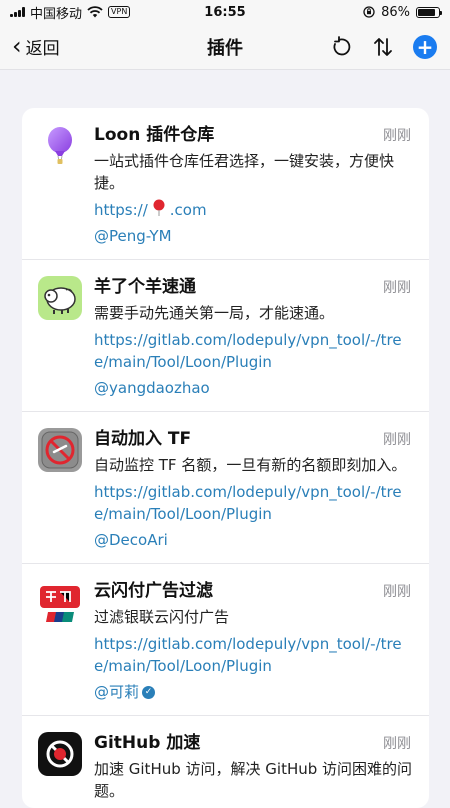  What do you see at coordinates (253, 236) in the screenshot?
I see `plugin-author: @Peng-YM` at bounding box center [253, 236].